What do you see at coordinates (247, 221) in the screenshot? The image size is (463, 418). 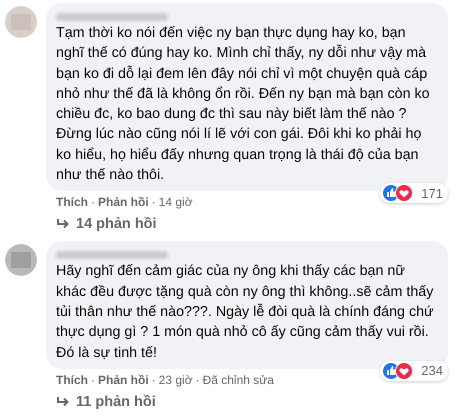 I see `replies-link: 14 phản hồi` at bounding box center [247, 221].